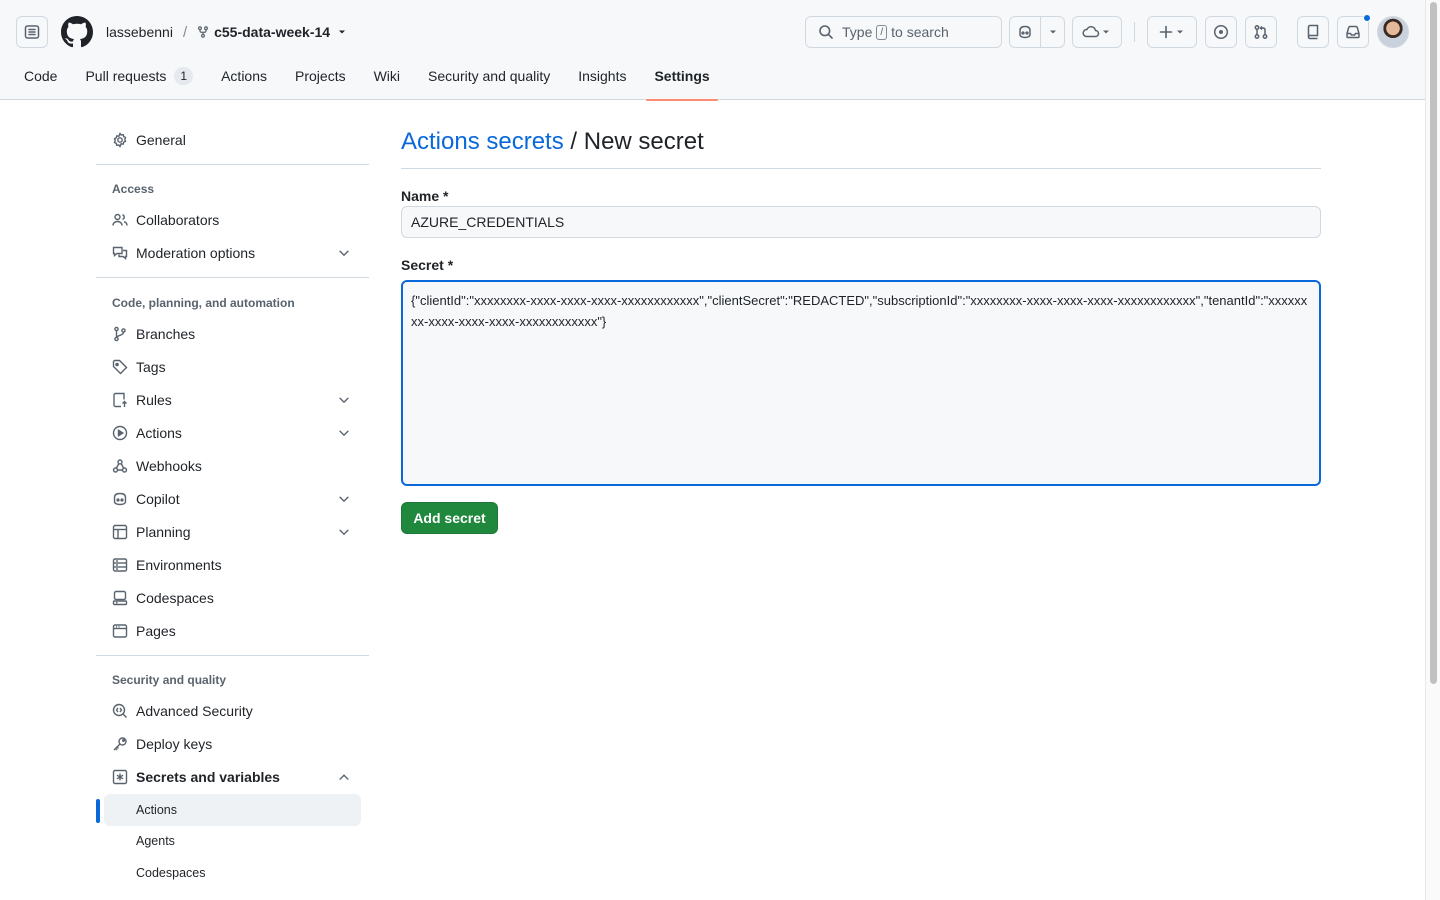  I want to click on sidebar-item-general: General, so click(232, 140).